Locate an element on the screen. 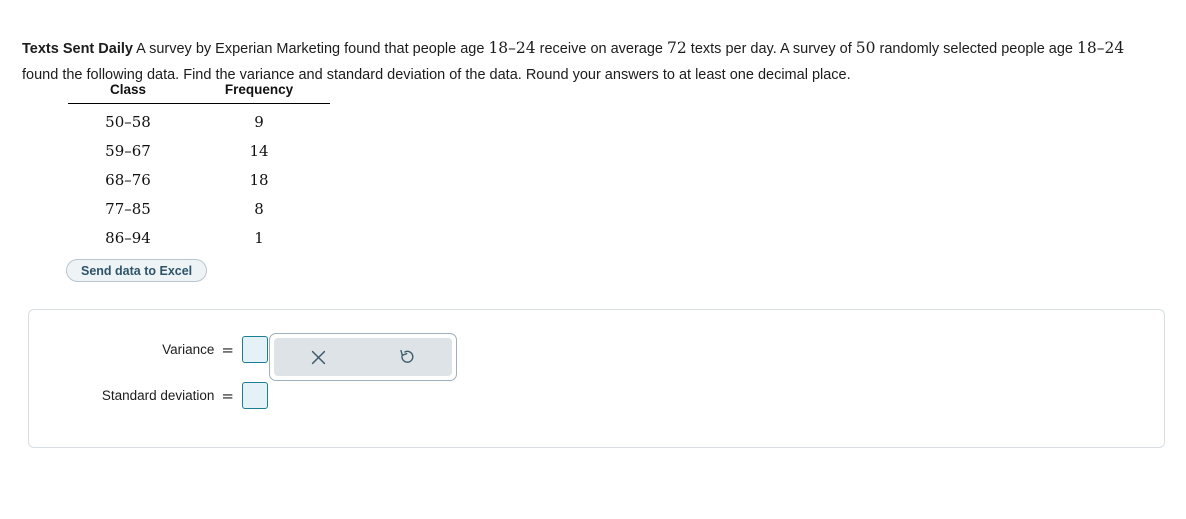 The height and width of the screenshot is (519, 1186). standard-deviation-label: Standard deviation is located at coordinates (158, 395).